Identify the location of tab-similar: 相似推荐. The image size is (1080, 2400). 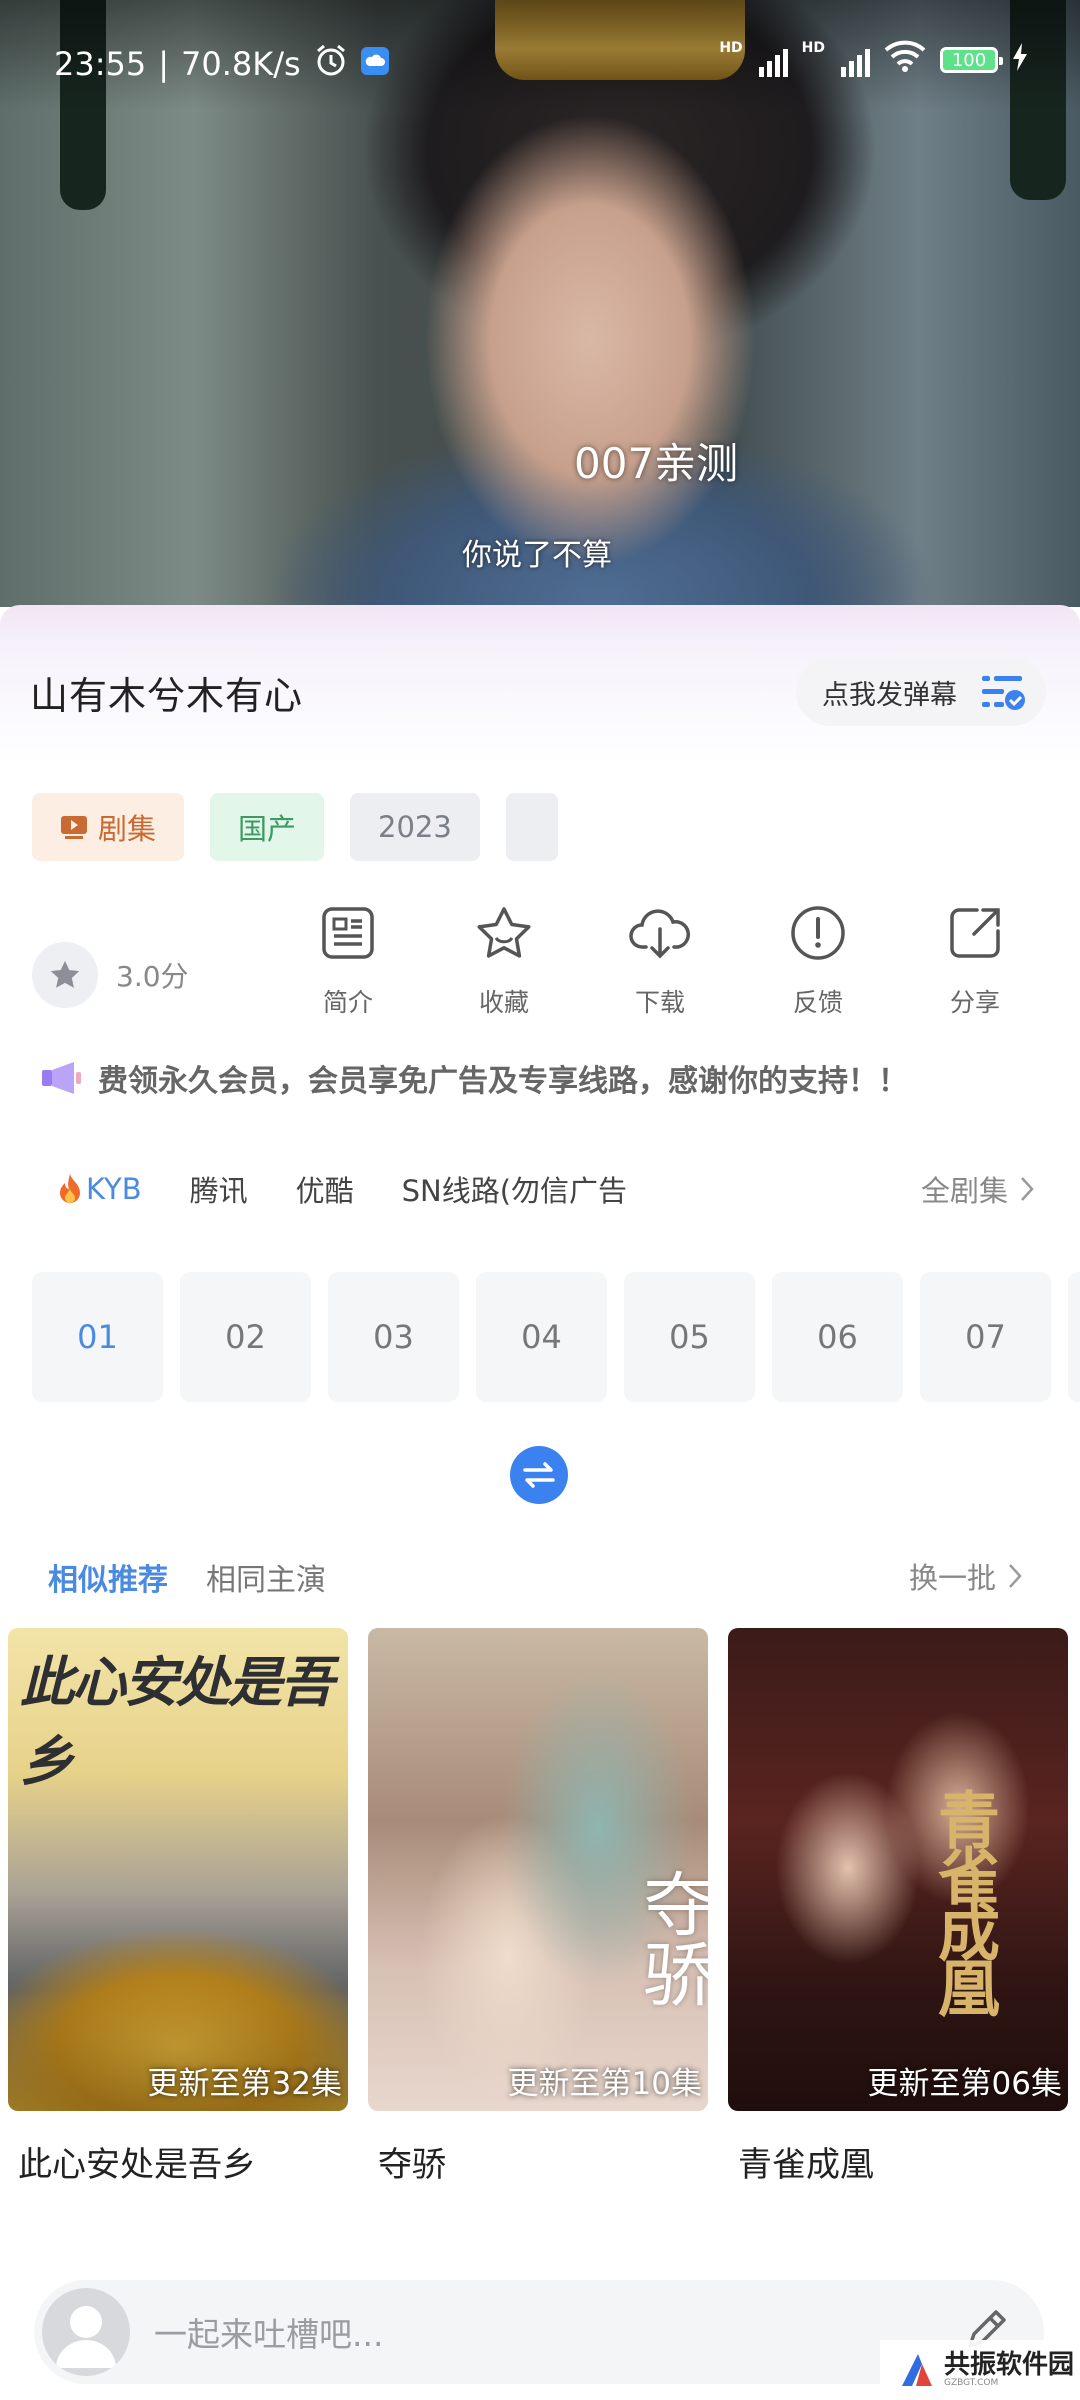
(108, 1577).